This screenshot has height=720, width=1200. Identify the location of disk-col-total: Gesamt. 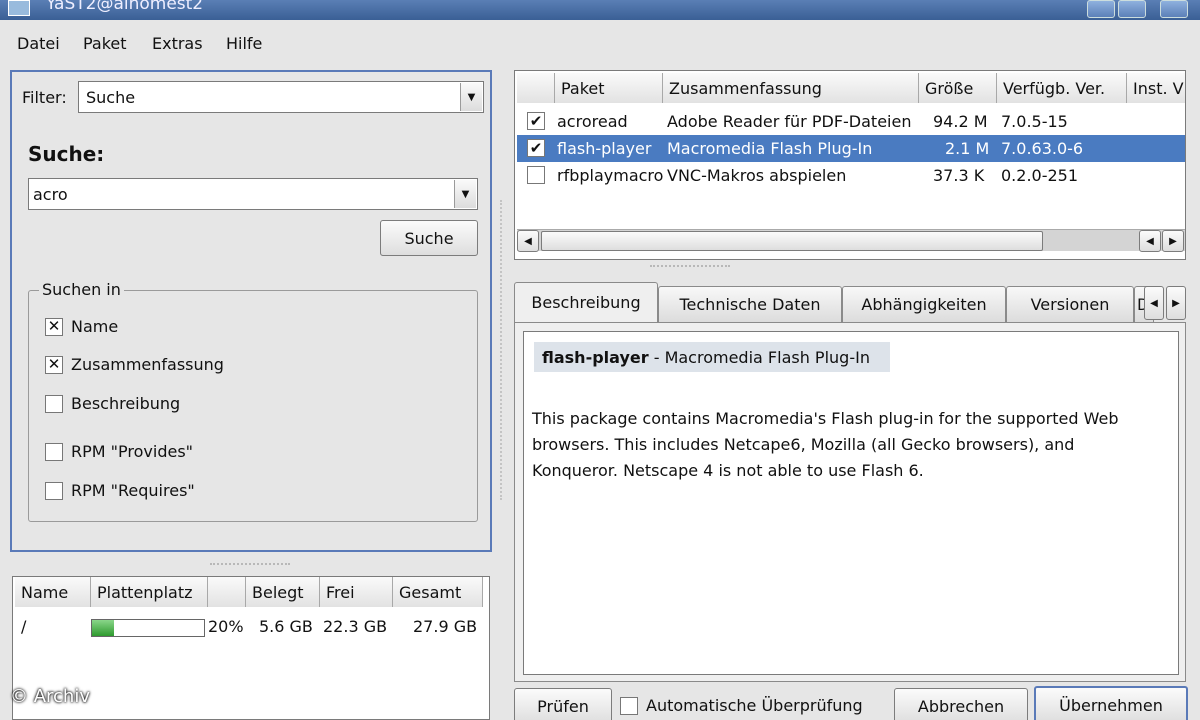
(438, 592).